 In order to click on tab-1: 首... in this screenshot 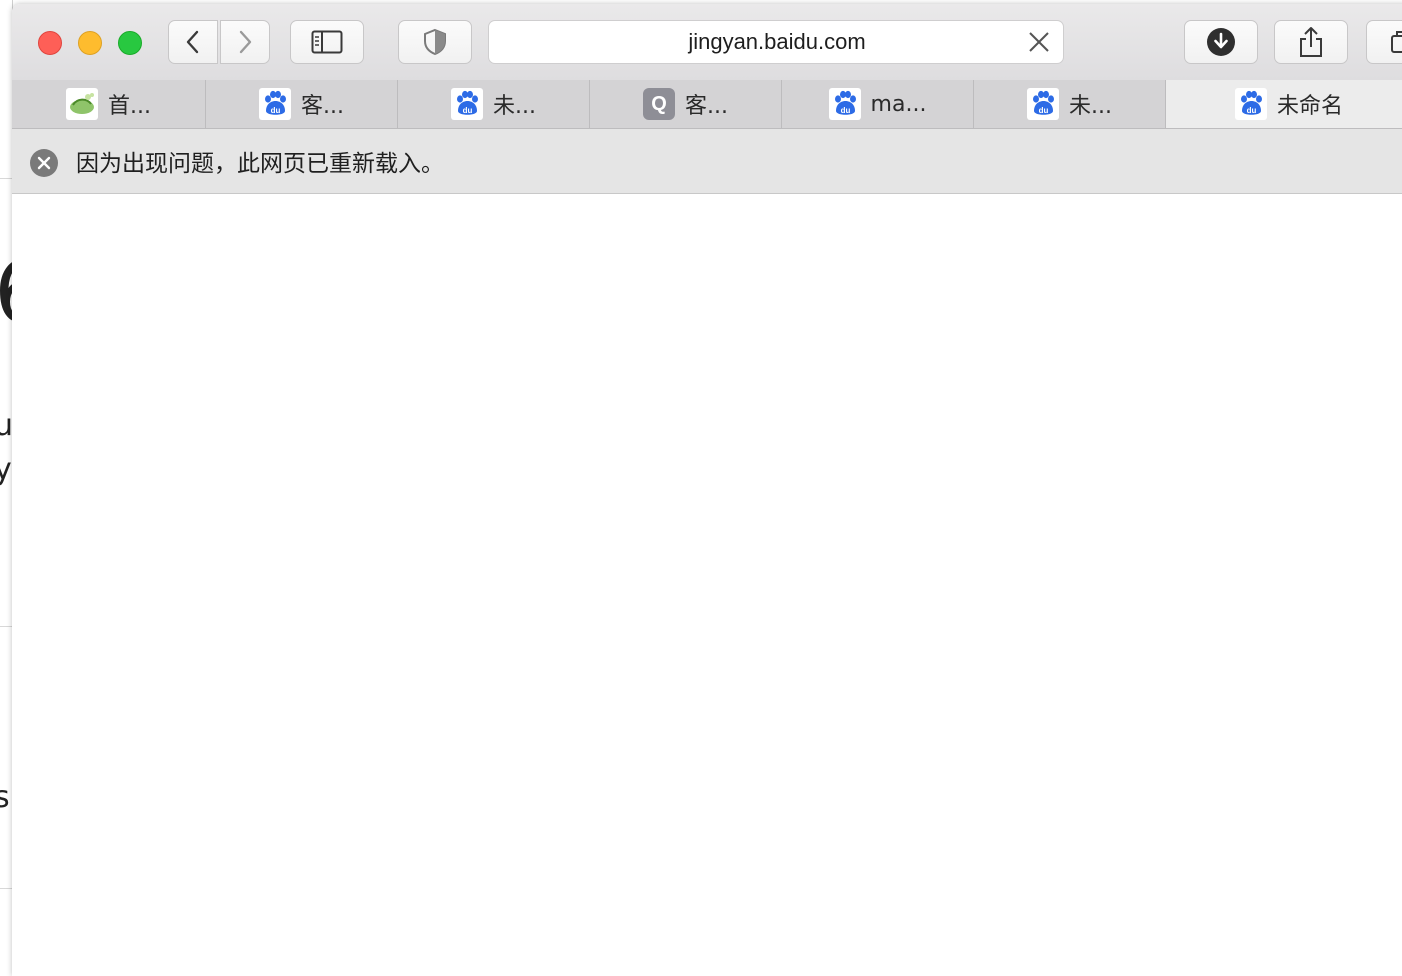, I will do `click(109, 104)`.